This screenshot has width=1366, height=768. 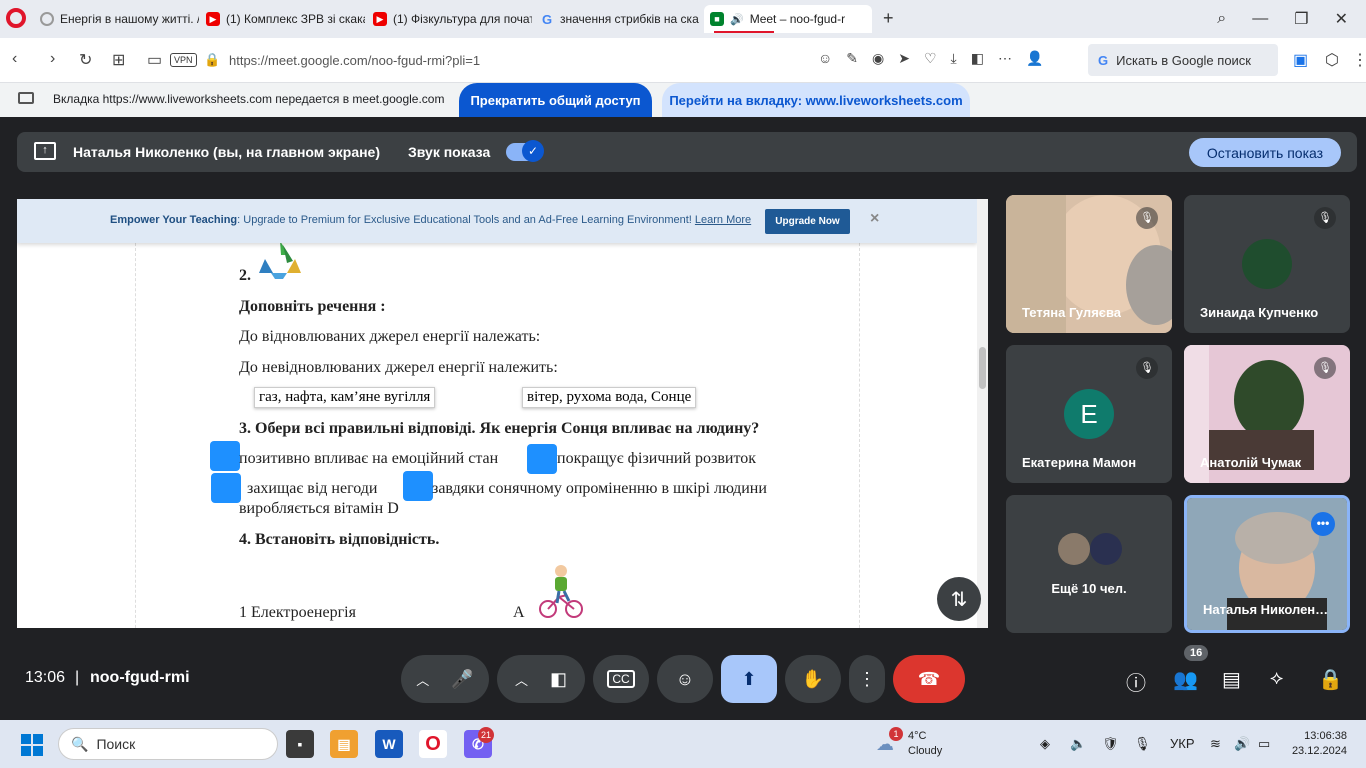 I want to click on swap-view-button: ⇅, so click(x=959, y=599).